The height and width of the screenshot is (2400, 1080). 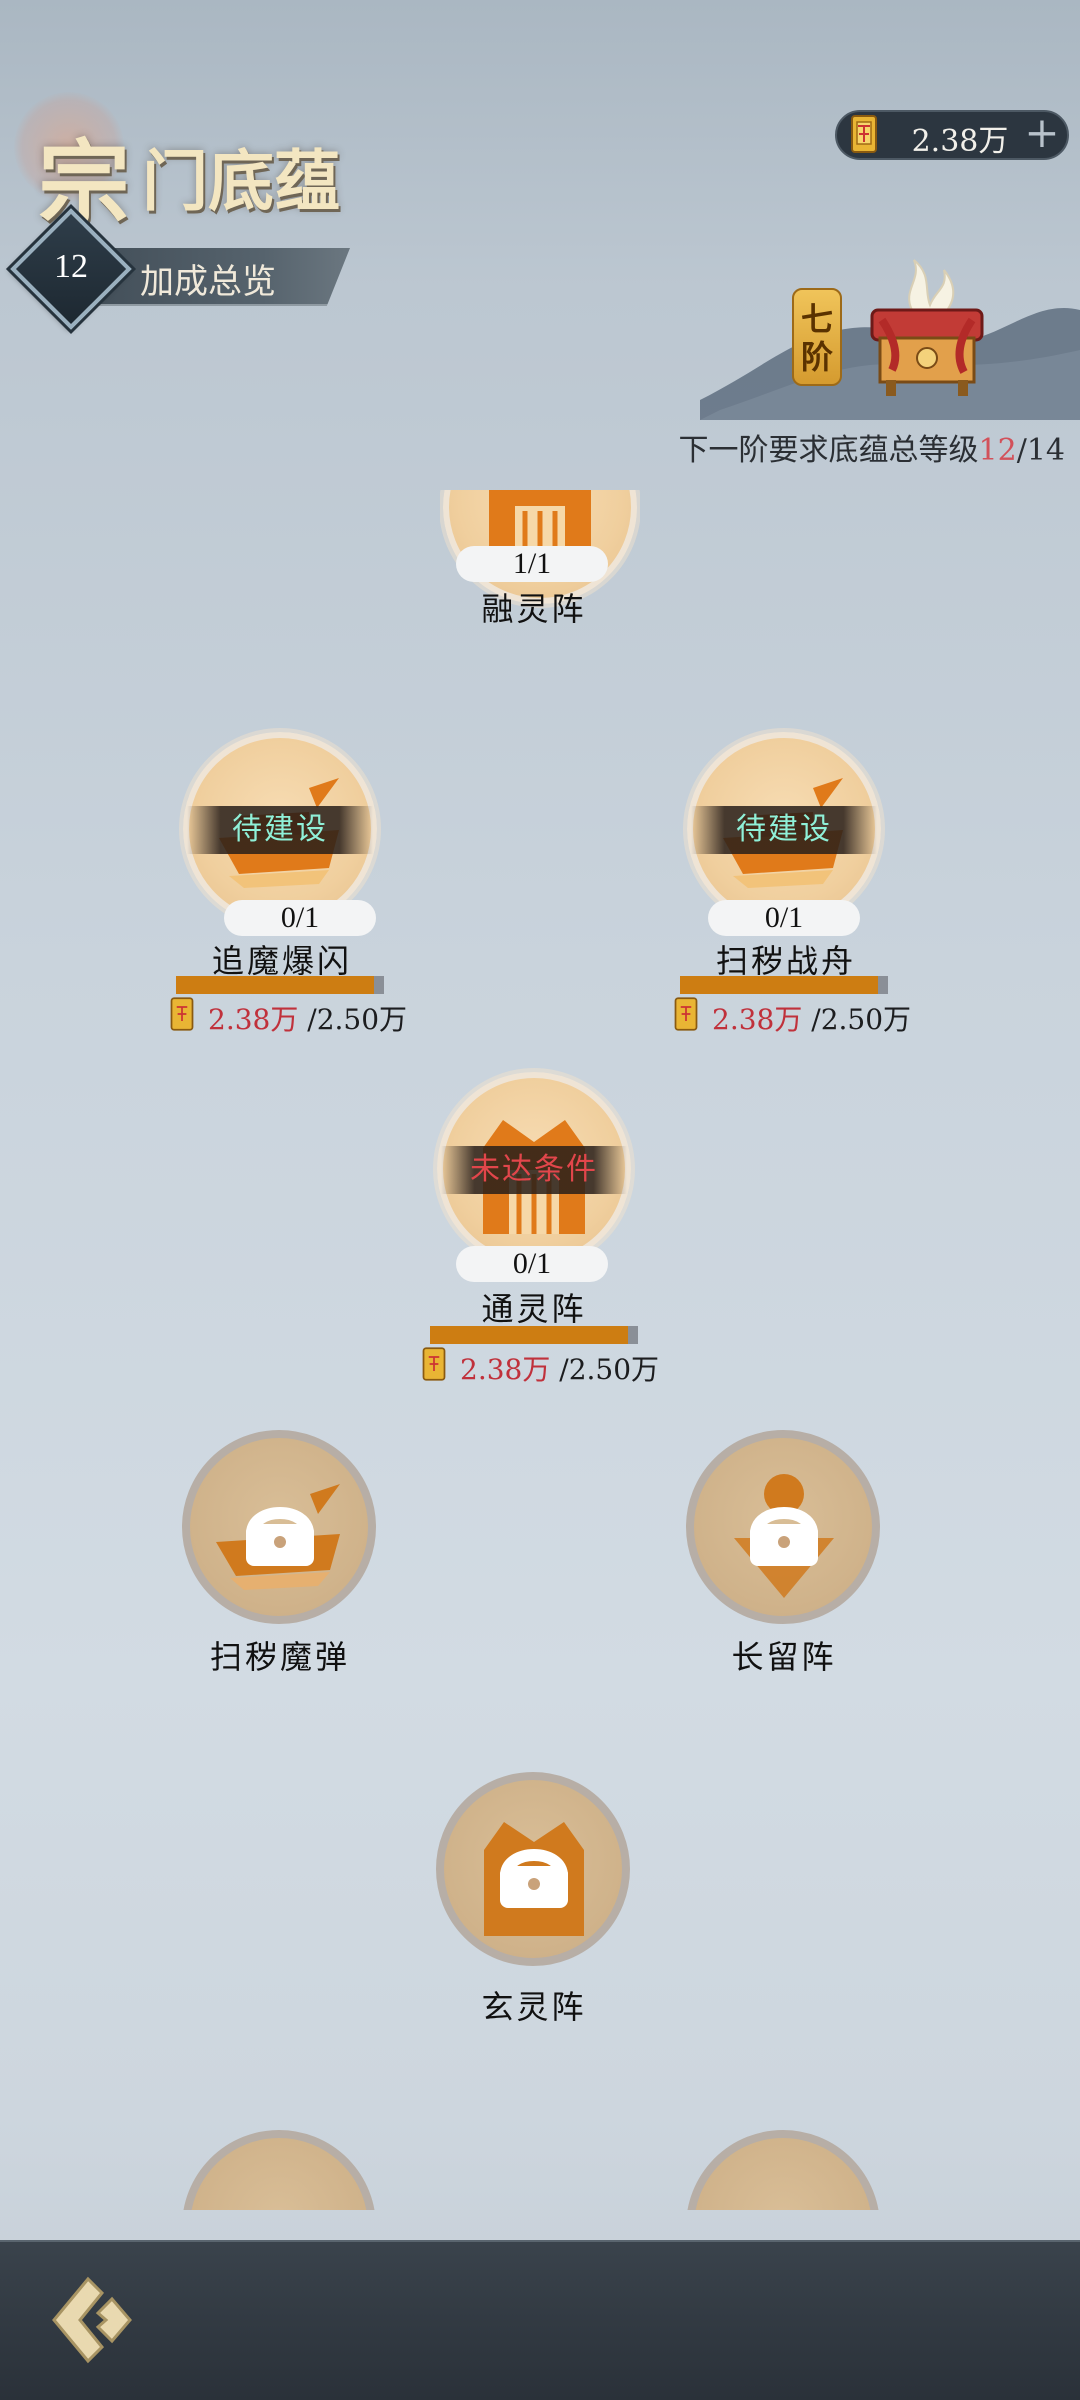 I want to click on node-name: 长留阵, so click(x=784, y=1657).